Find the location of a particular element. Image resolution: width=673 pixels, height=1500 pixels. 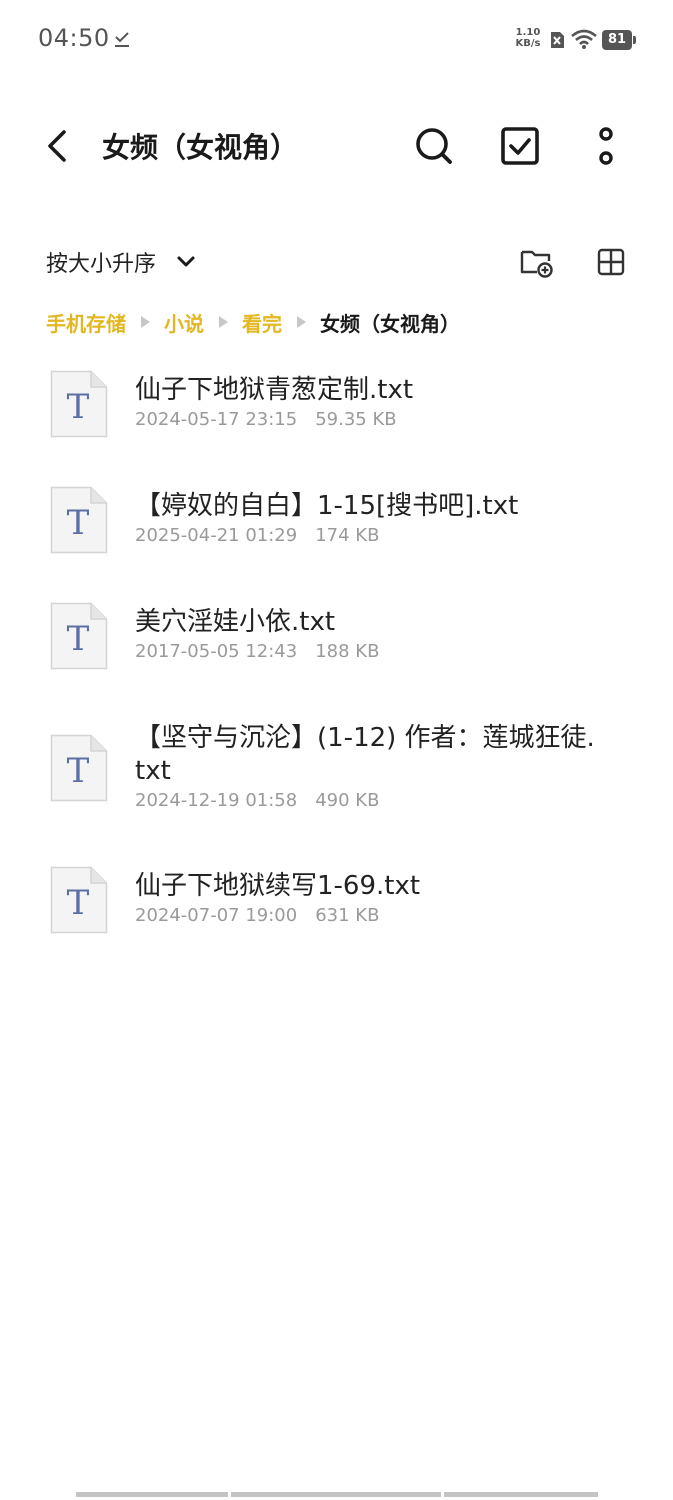

chevron-down-icon is located at coordinates (186, 261).